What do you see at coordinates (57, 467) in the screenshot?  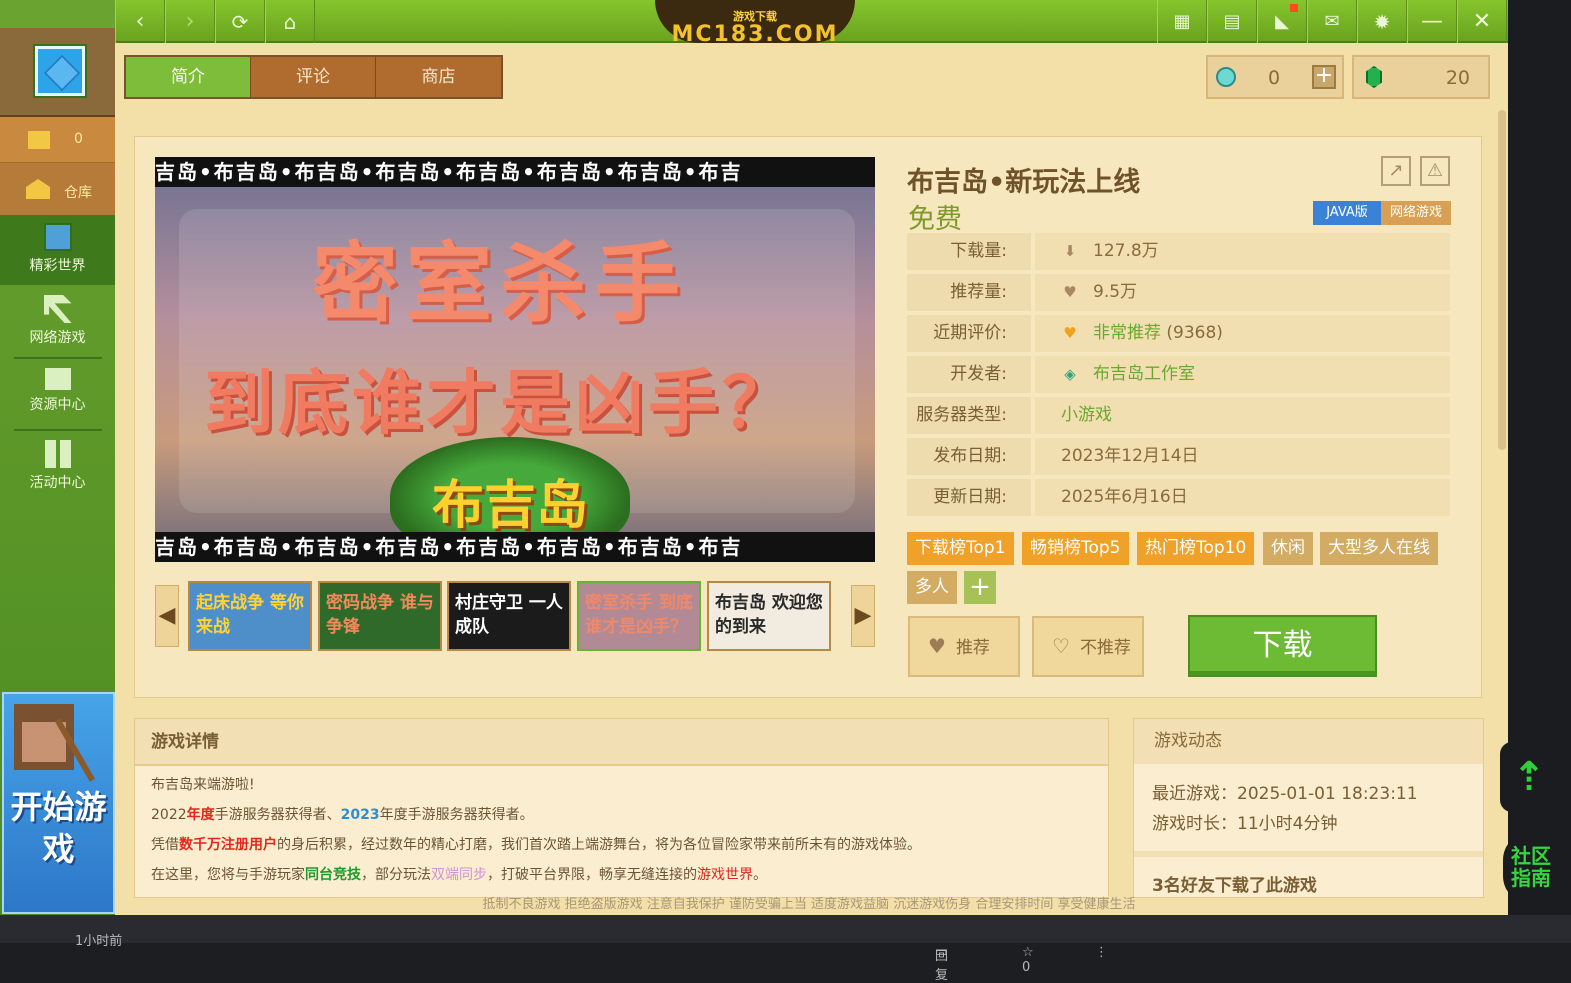 I see `sidebar-item-activities: 活动中心` at bounding box center [57, 467].